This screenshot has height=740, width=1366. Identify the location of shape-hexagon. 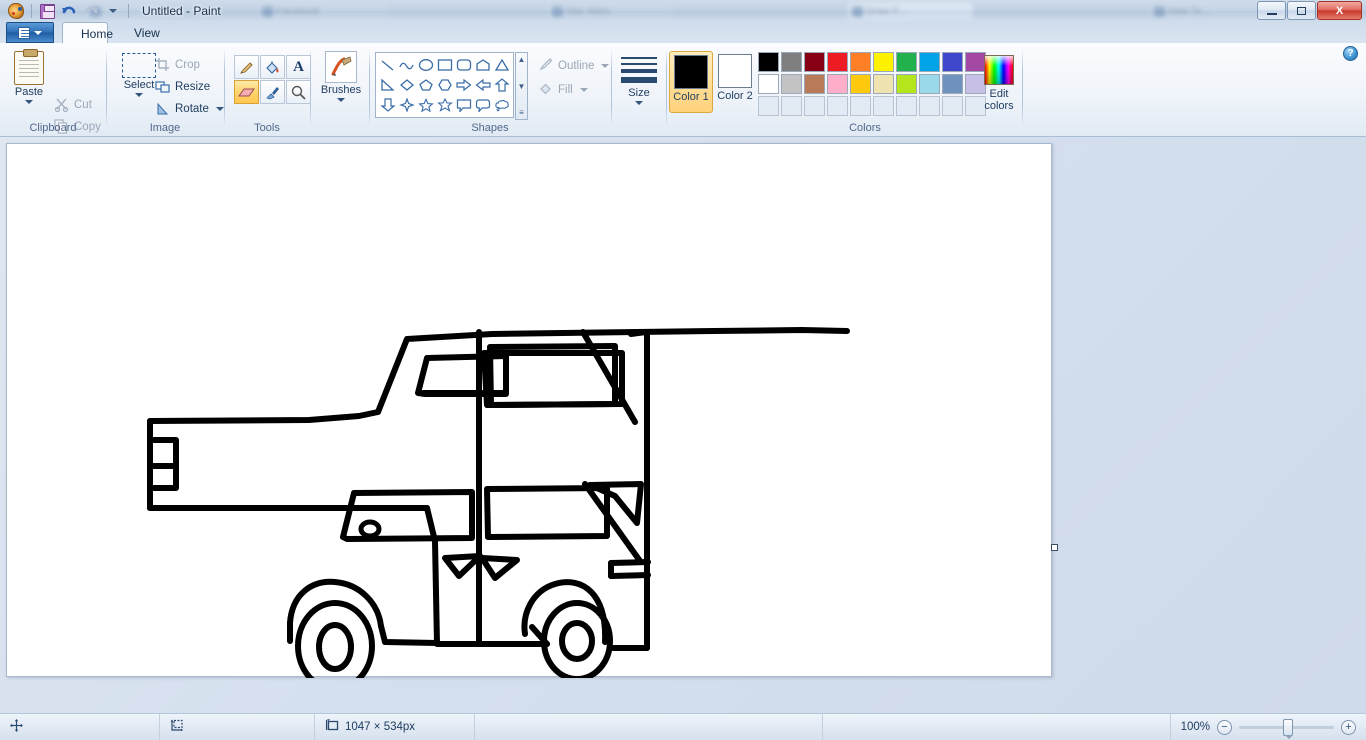
(444, 85).